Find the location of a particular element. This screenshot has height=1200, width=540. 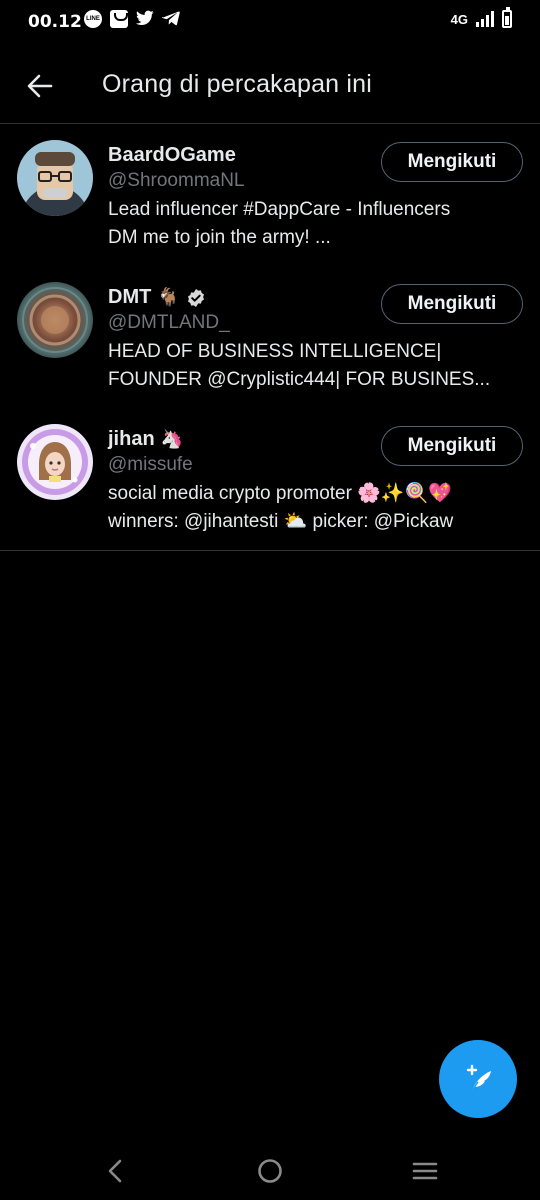

twitter-icon is located at coordinates (145, 19).